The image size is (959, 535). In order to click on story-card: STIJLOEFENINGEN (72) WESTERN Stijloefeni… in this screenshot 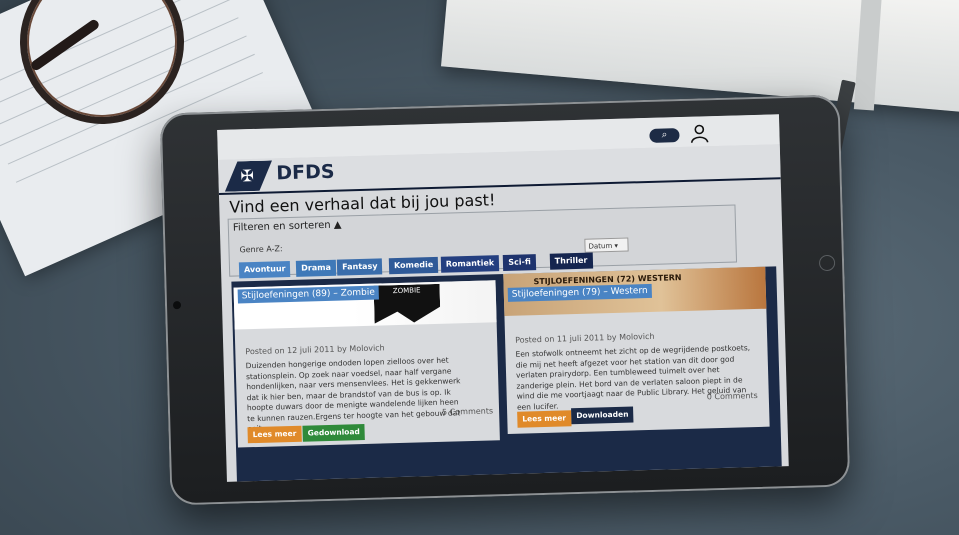, I will do `click(636, 350)`.